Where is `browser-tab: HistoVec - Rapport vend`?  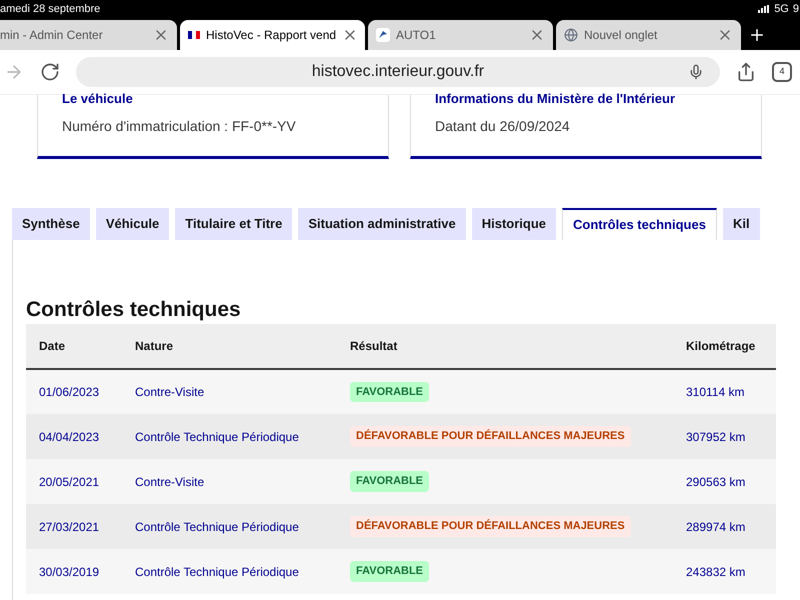
browser-tab: HistoVec - Rapport vend is located at coordinates (272, 35).